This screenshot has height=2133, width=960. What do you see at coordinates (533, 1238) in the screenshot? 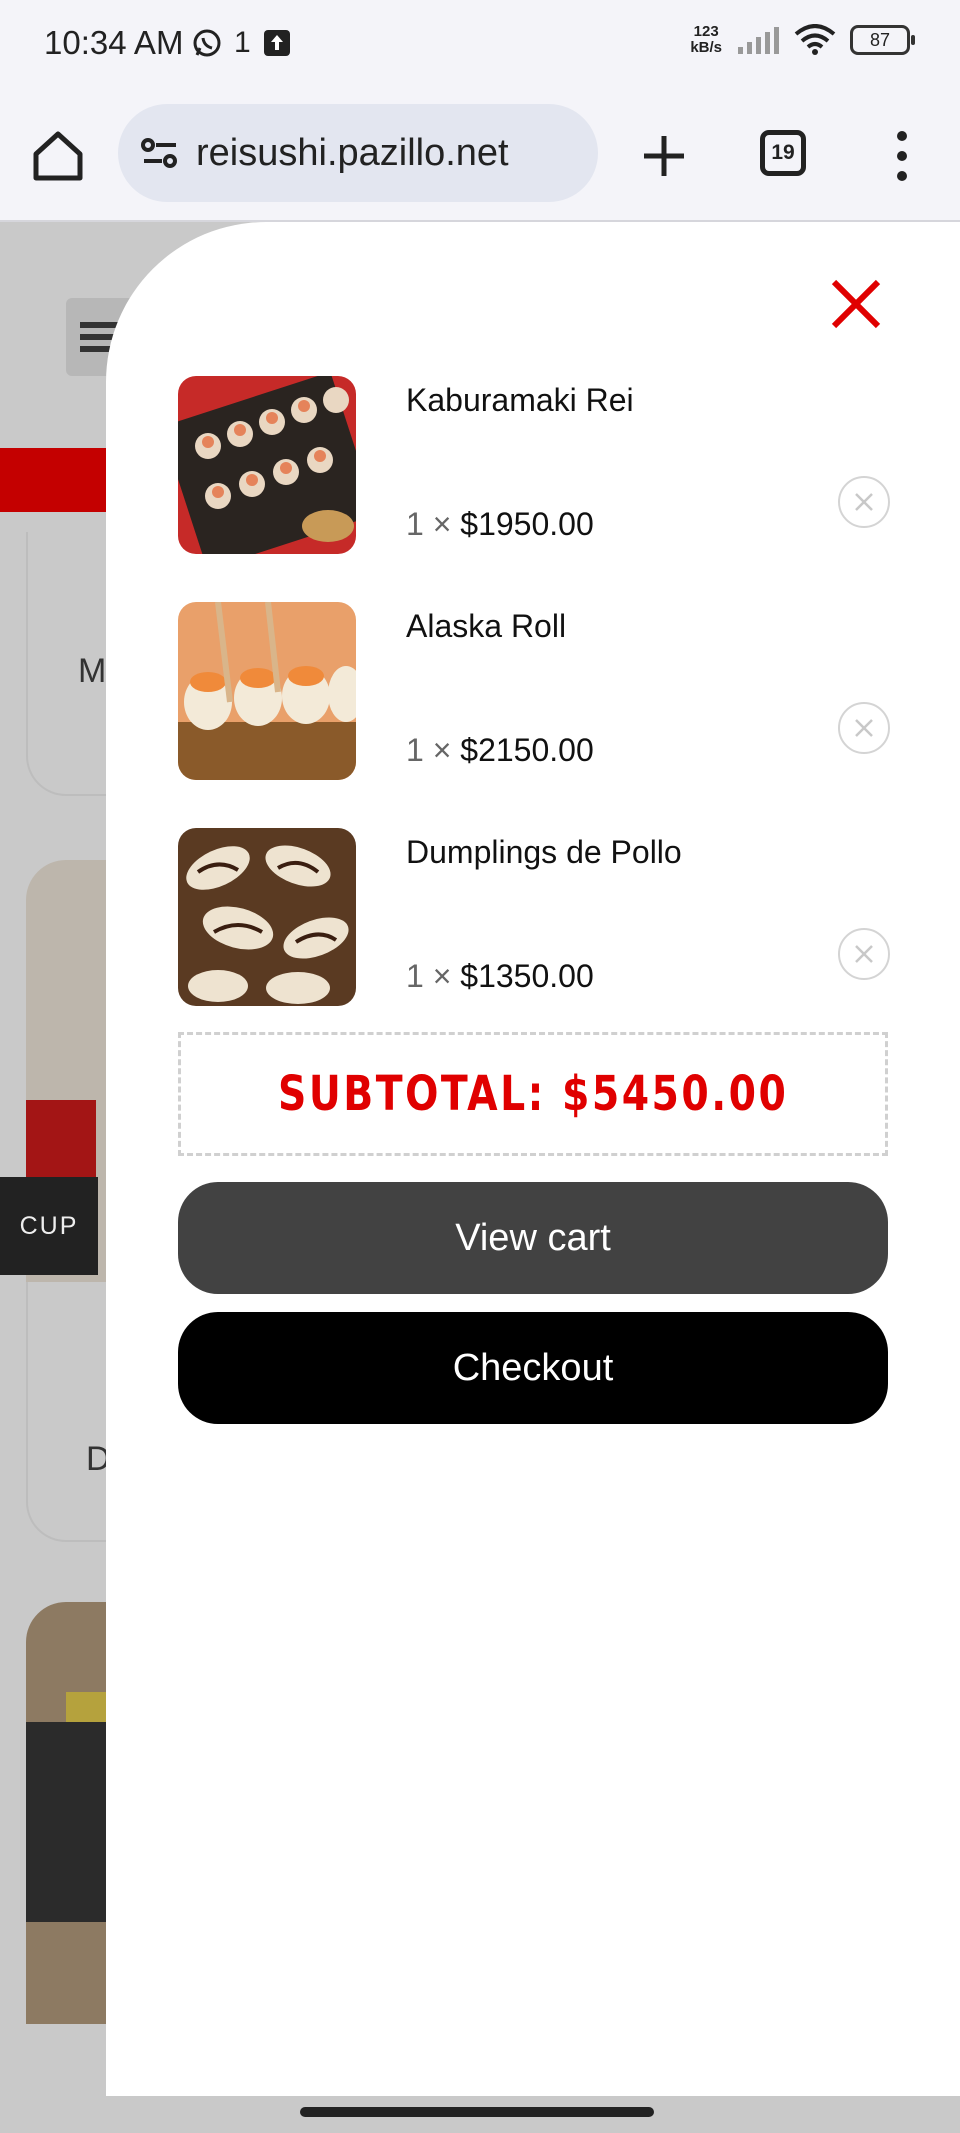
I see `view-cart-button: View cart` at bounding box center [533, 1238].